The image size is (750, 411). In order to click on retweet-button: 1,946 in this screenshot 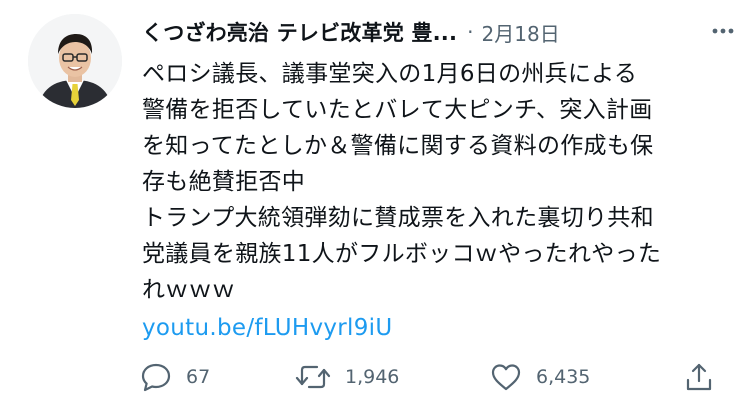, I will do `click(347, 377)`.